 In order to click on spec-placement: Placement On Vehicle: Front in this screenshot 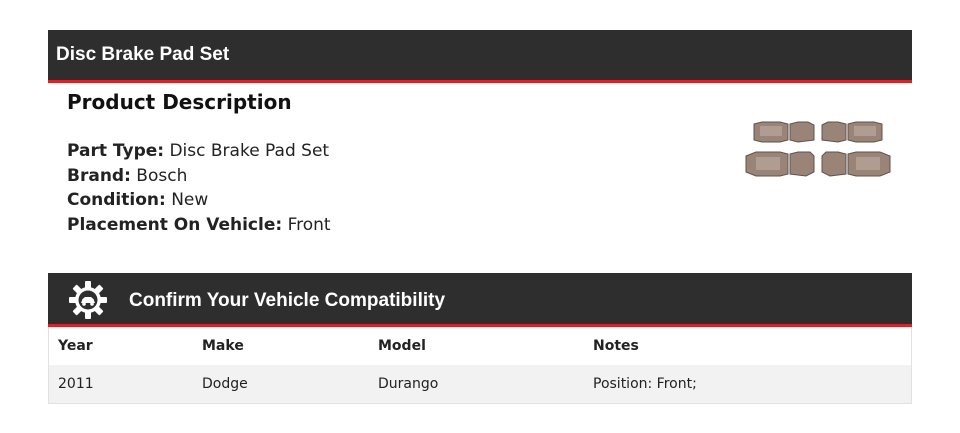, I will do `click(199, 225)`.